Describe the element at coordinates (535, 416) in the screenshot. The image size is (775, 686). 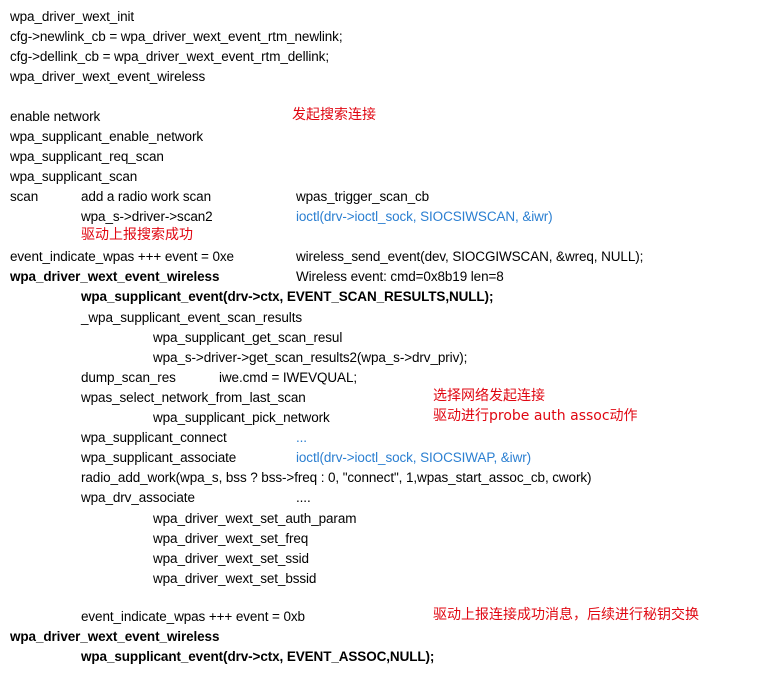
I see `annotation-text: 驱动进行probe auth assoc动作` at that location.